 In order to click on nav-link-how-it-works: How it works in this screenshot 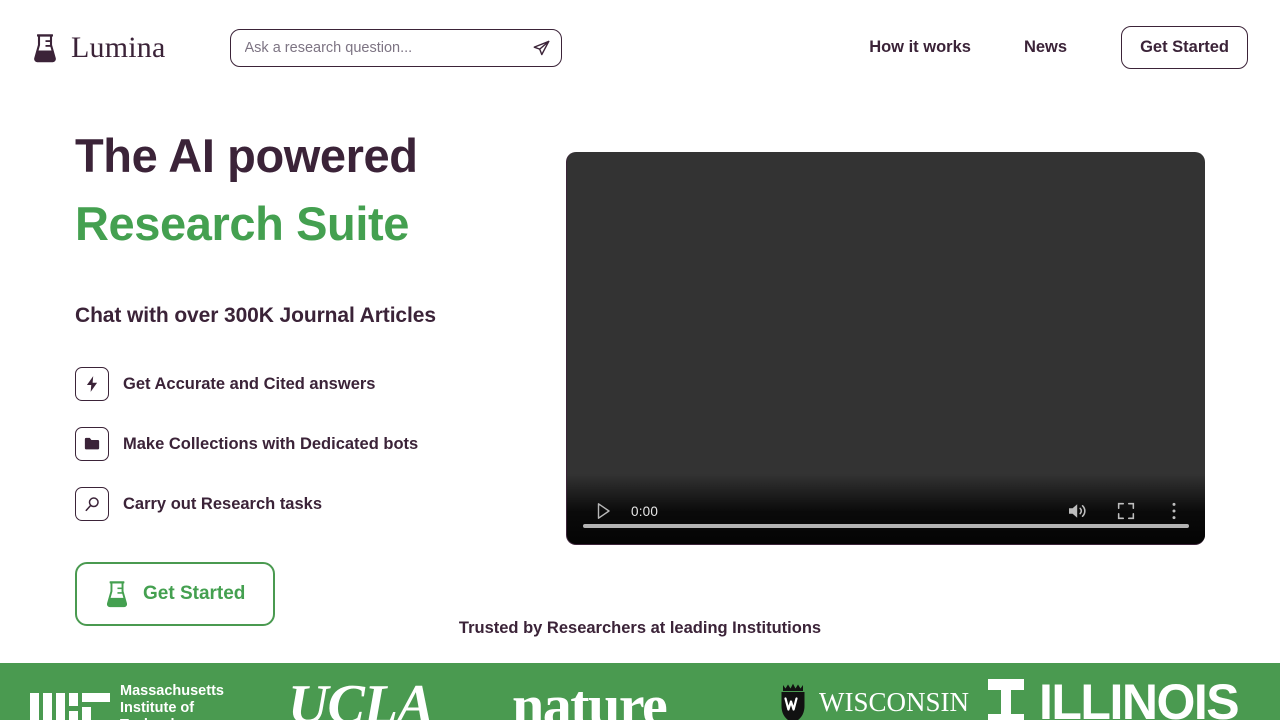, I will do `click(920, 47)`.